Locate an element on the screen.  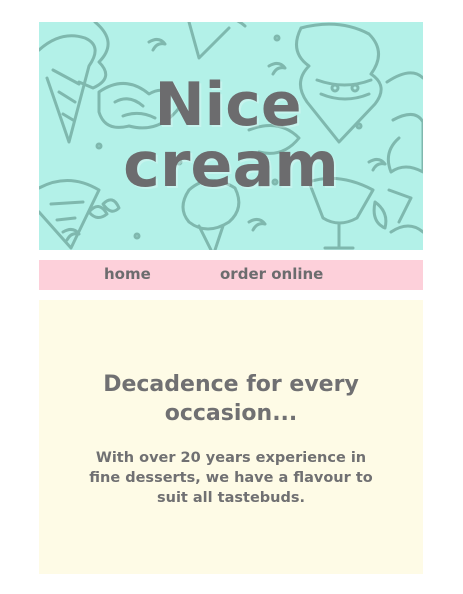
nav-home-link: home is located at coordinates (127, 274).